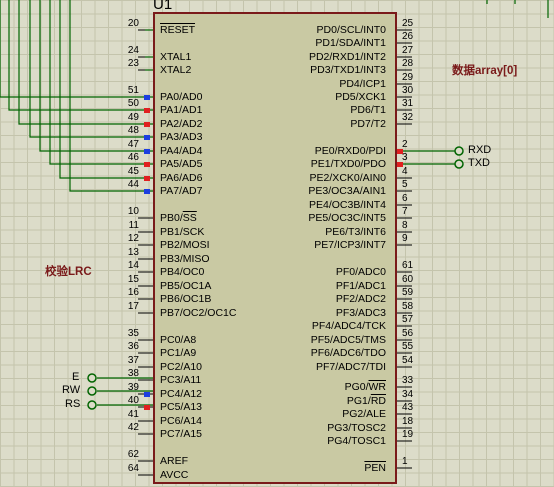 This screenshot has height=487, width=554. Describe the element at coordinates (405, 184) in the screenshot. I see `pin-number: 5` at that location.